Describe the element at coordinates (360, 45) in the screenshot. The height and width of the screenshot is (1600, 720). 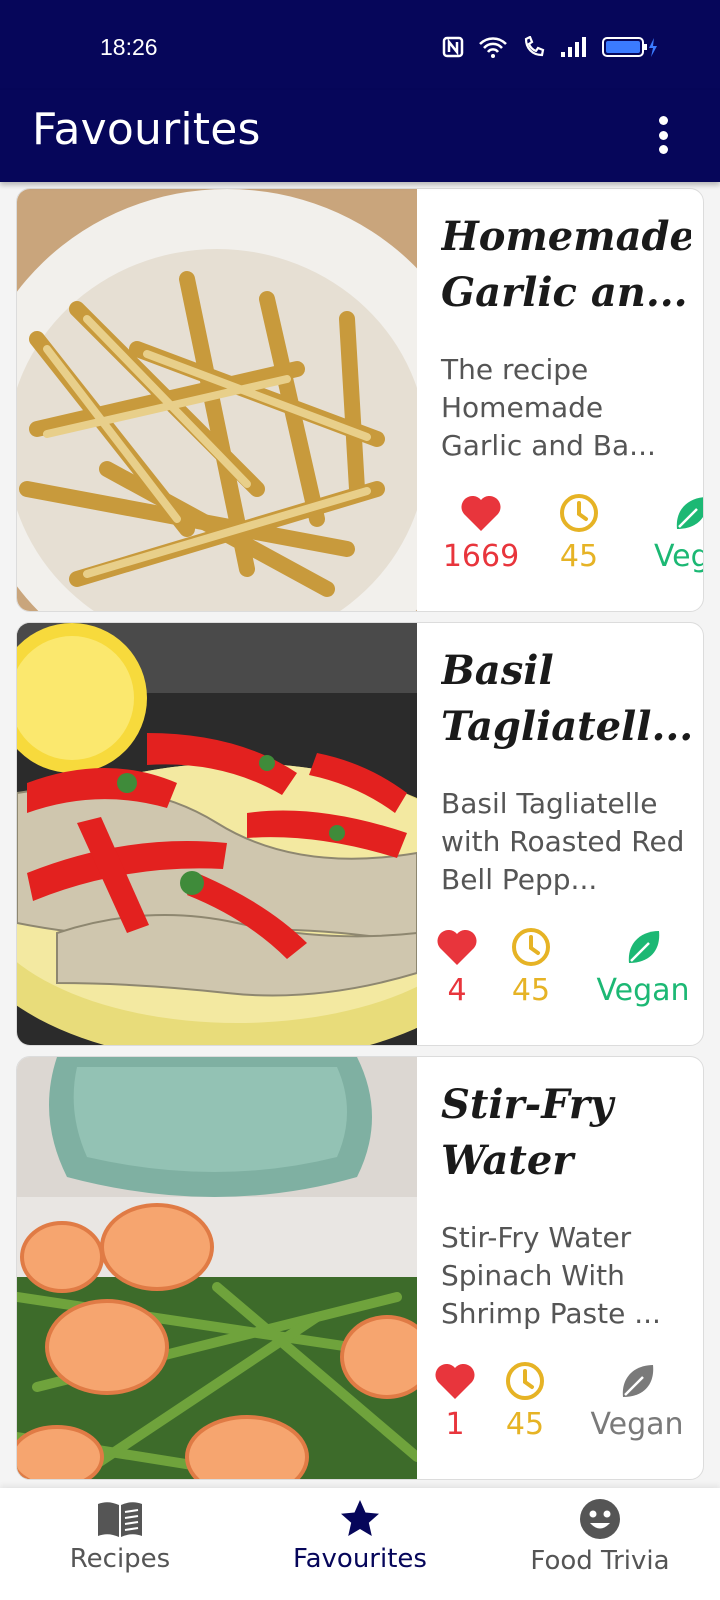
I see `status-bar: 18:26` at that location.